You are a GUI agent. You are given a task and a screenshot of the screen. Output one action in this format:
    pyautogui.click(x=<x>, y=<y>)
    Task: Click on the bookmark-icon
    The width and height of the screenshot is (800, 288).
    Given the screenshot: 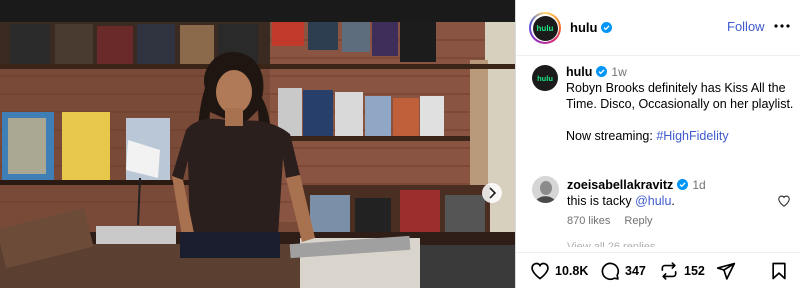 What is the action you would take?
    pyautogui.click(x=779, y=271)
    